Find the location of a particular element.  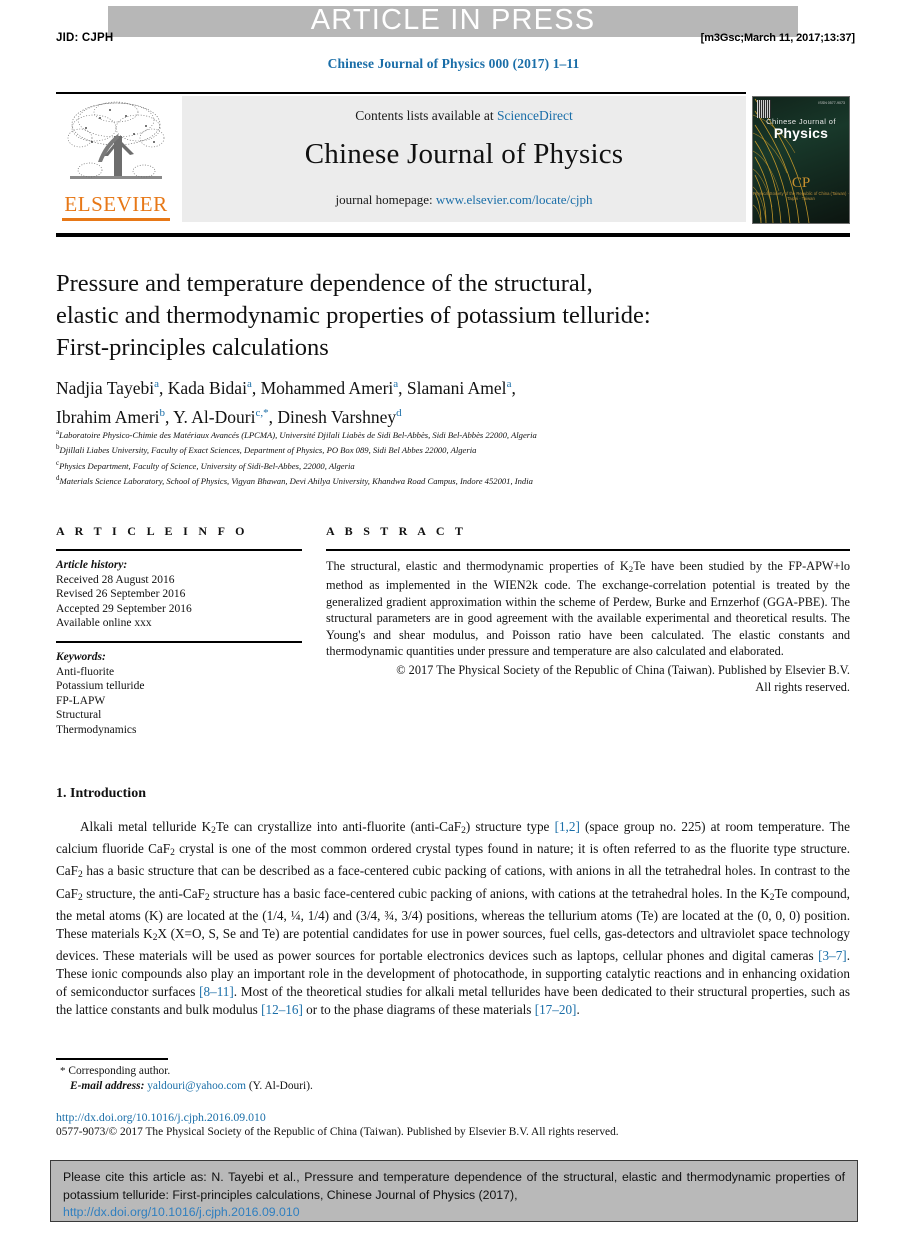

author-affil-mark: b is located at coordinates (162, 412).